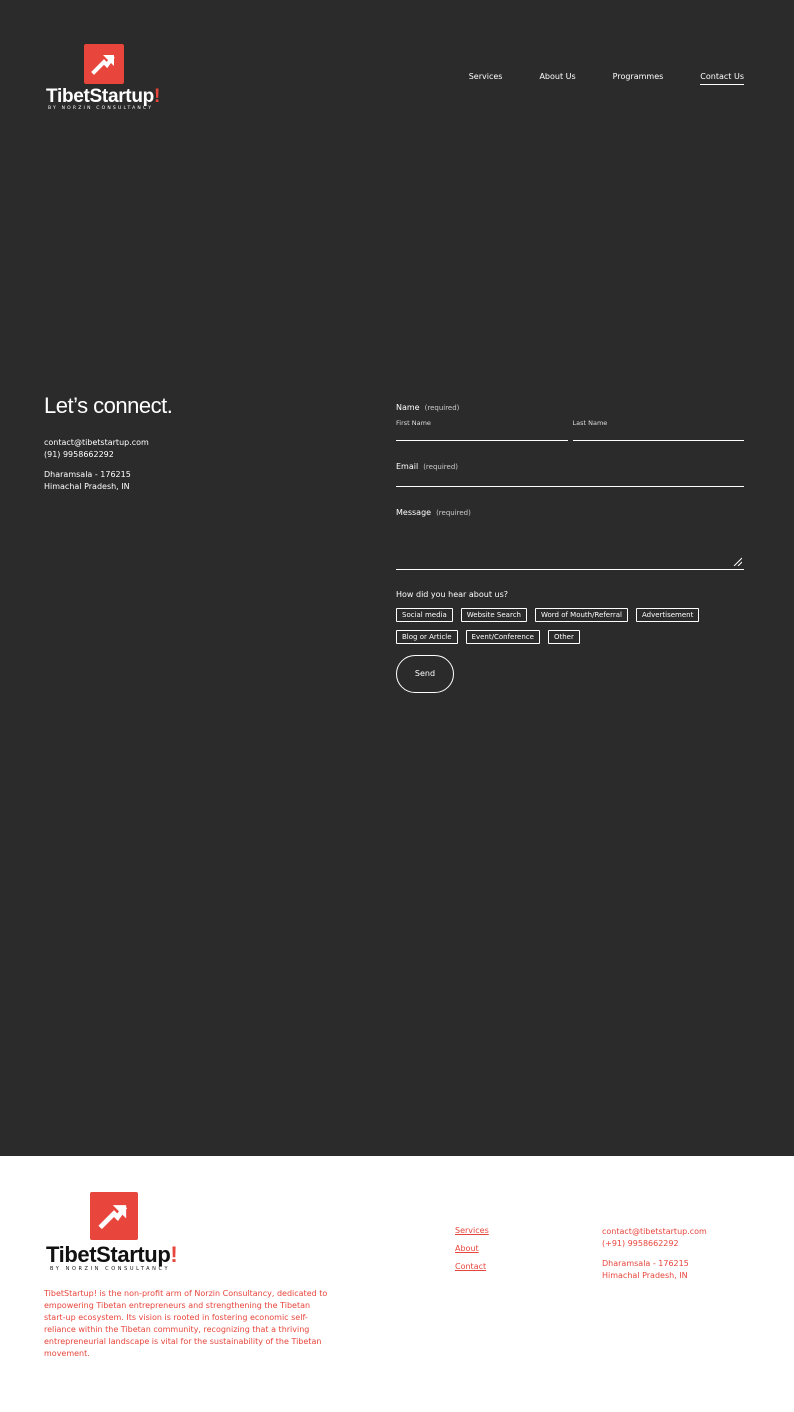 The image size is (794, 1412). I want to click on footer-links: Services About Contact, so click(472, 1253).